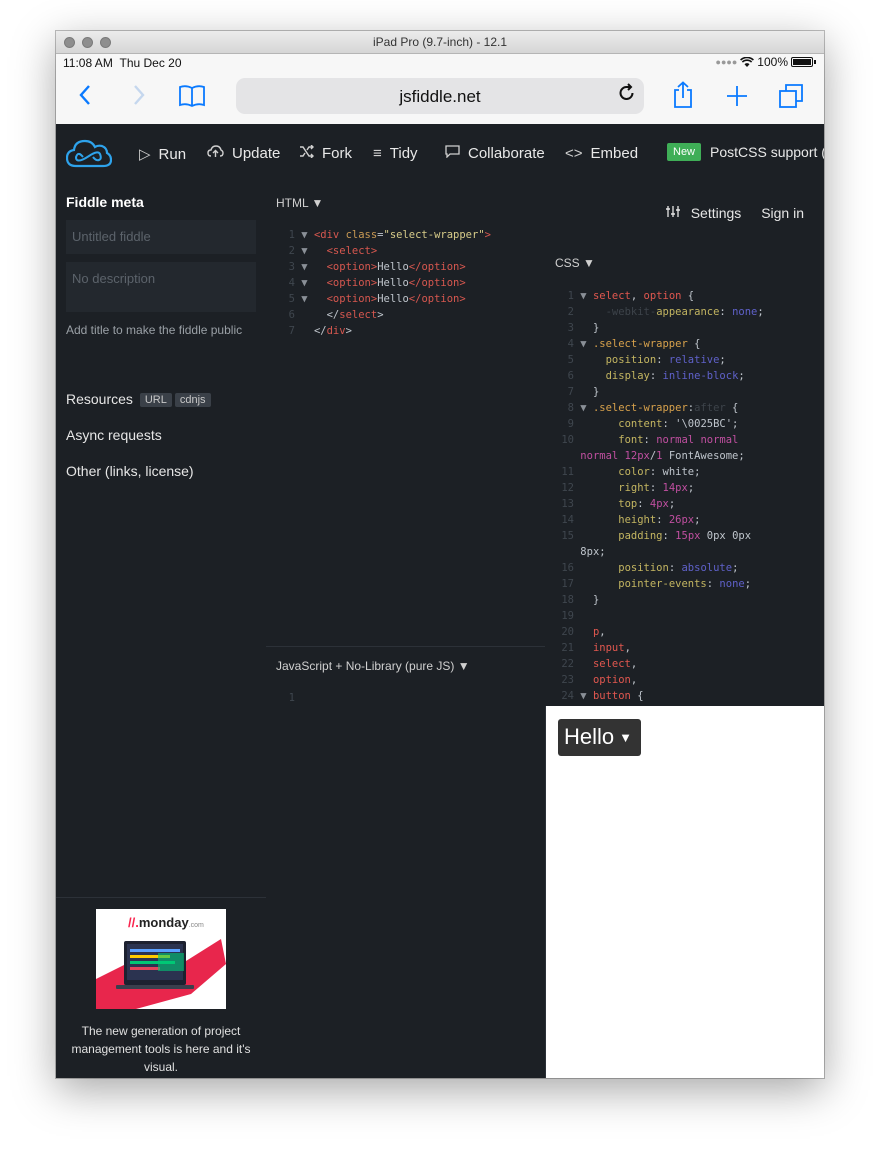 The height and width of the screenshot is (1158, 880). I want to click on code-token: inline-block, so click(700, 376).